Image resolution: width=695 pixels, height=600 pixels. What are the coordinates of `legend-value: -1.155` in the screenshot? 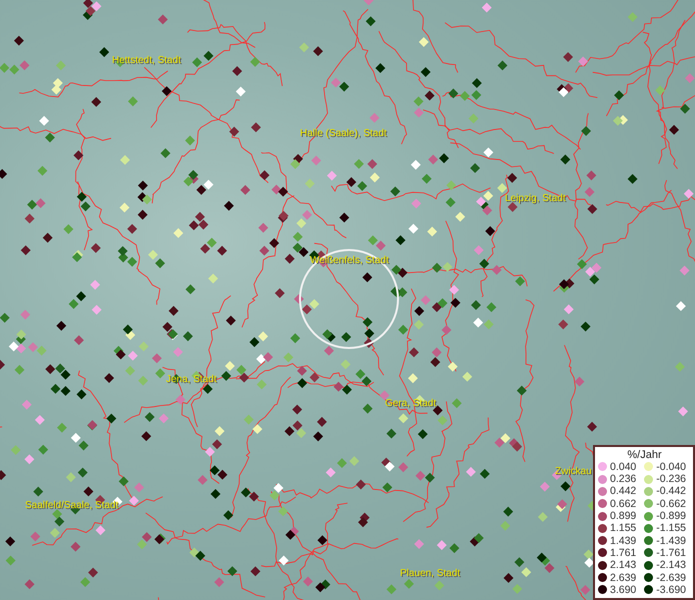 It's located at (671, 528).